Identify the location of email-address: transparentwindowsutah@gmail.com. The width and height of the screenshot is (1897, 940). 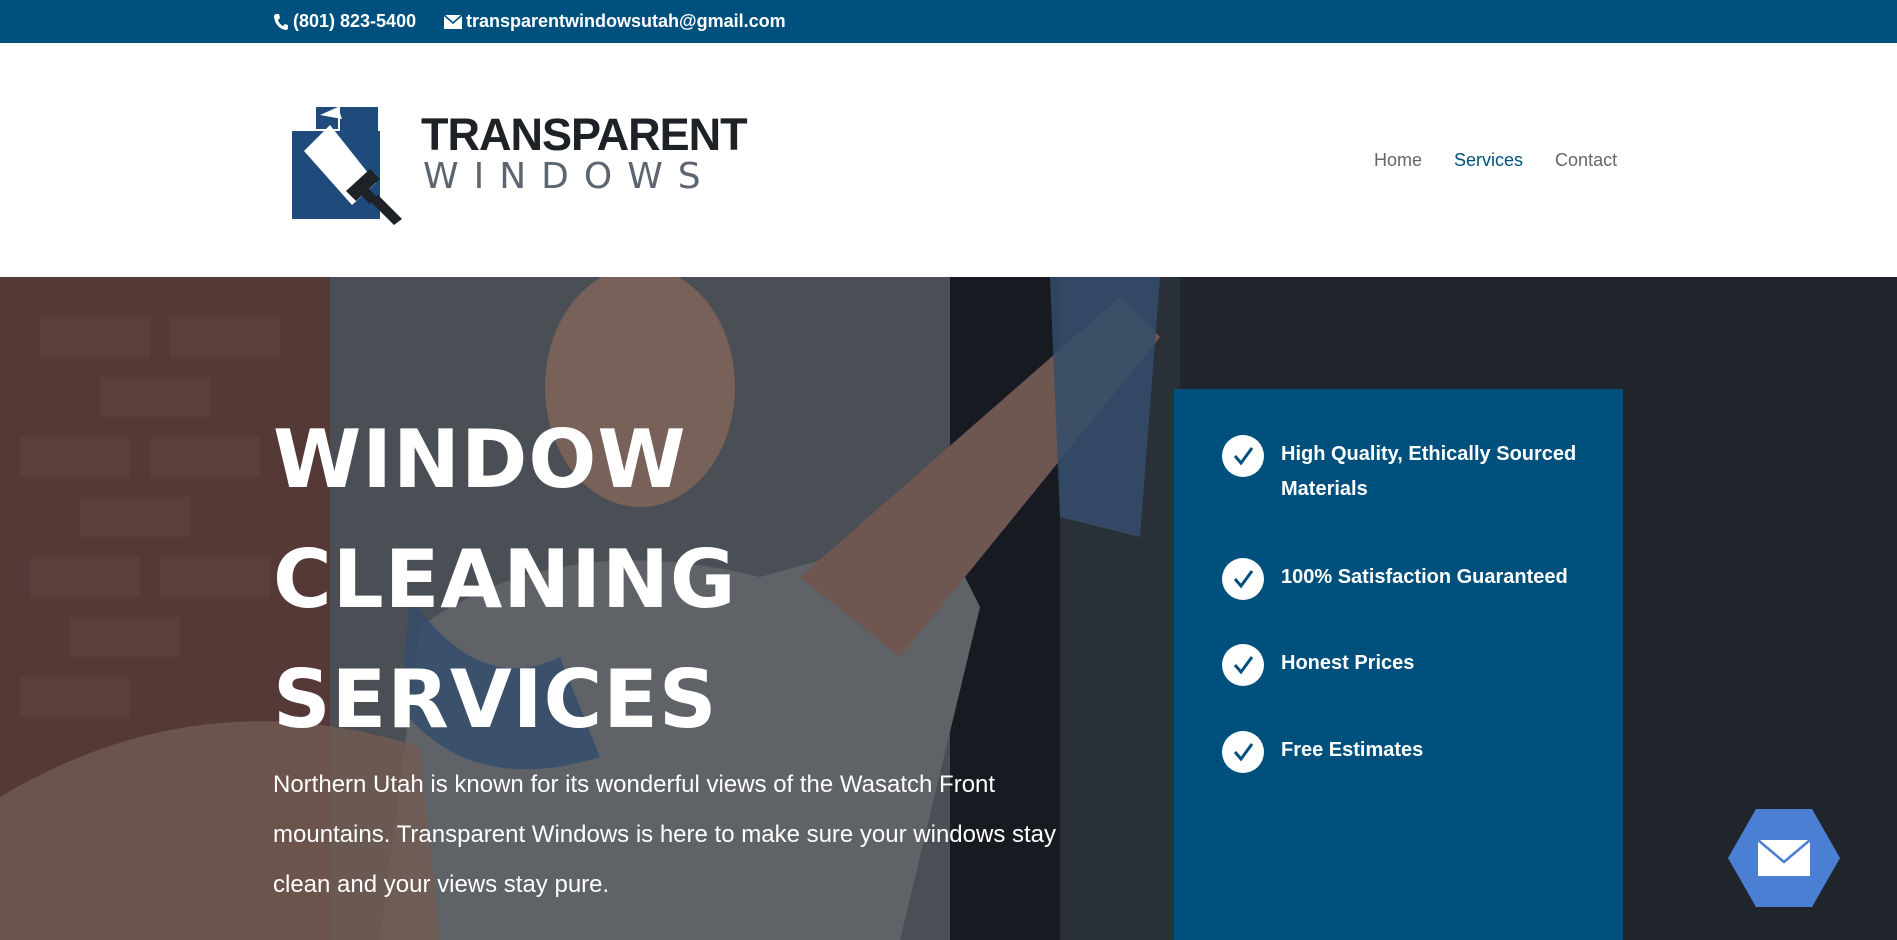
(626, 21).